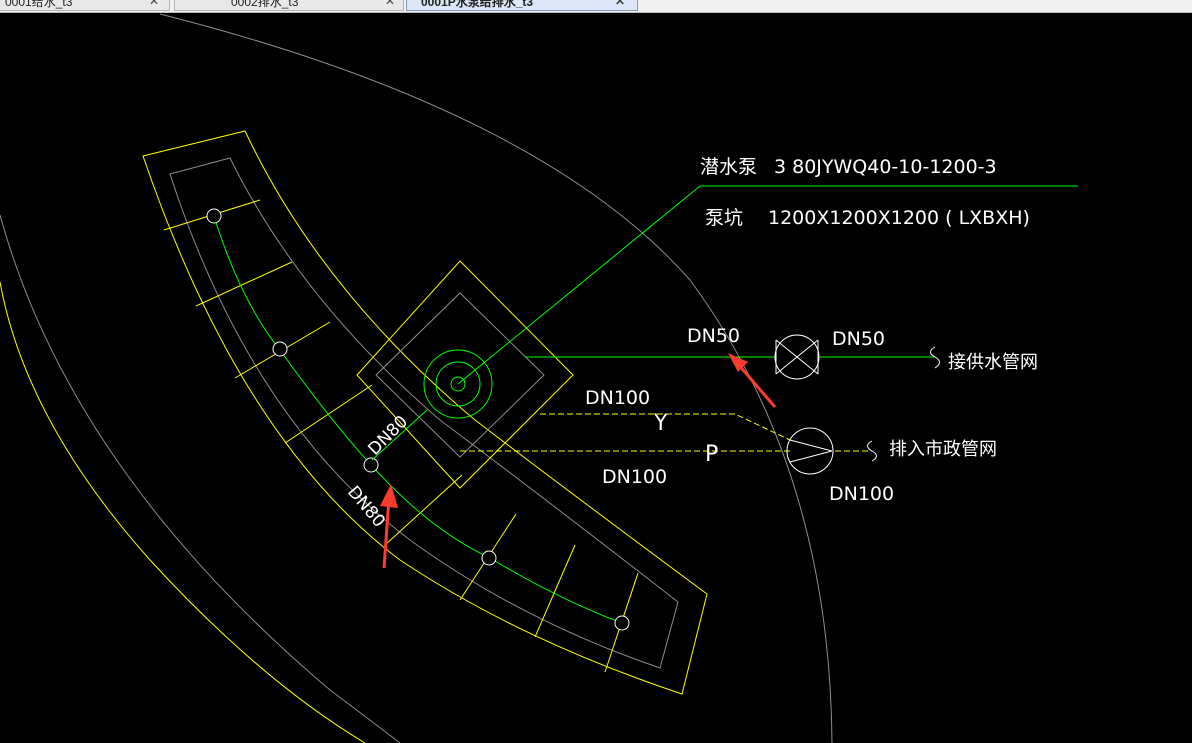 Image resolution: width=1192 pixels, height=743 pixels. Describe the element at coordinates (265, 4) in the screenshot. I see `tab-label: 0002排水_t3` at that location.